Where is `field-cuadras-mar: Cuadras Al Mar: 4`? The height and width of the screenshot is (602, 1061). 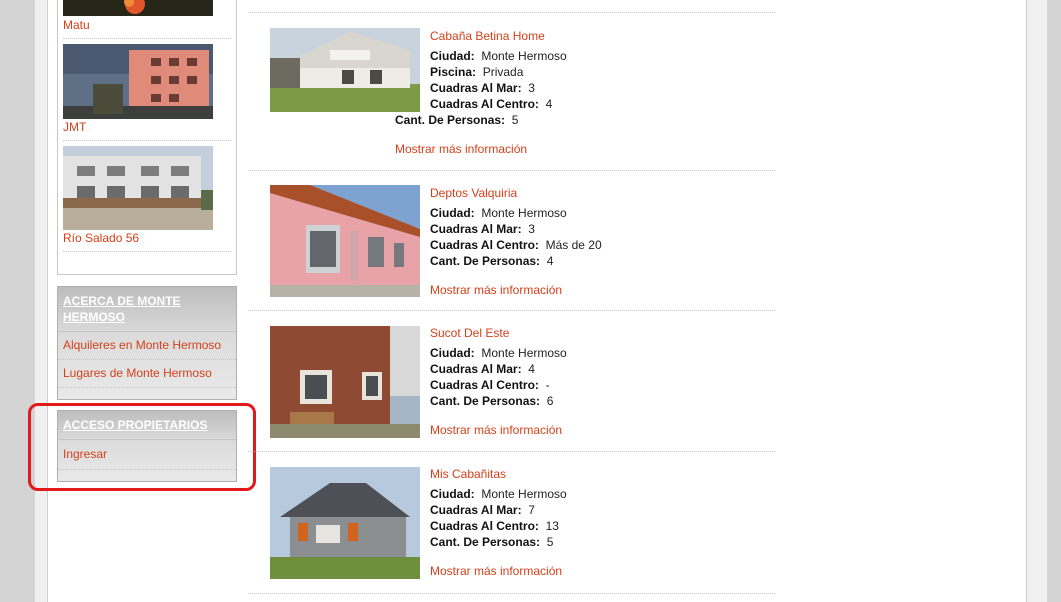 field-cuadras-mar: Cuadras Al Mar: 4 is located at coordinates (482, 369).